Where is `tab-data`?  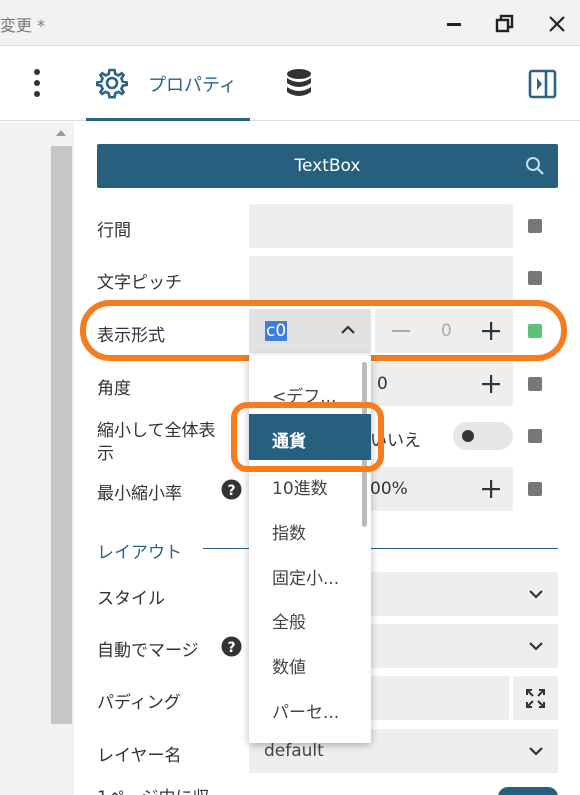
tab-data is located at coordinates (299, 84).